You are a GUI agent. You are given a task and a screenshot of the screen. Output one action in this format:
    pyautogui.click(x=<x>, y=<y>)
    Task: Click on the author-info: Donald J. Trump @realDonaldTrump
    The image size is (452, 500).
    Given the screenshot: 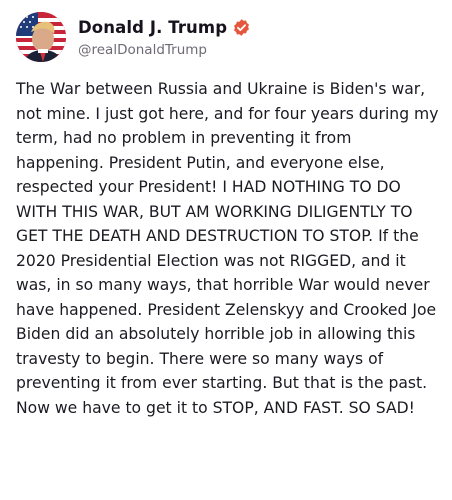 What is the action you would take?
    pyautogui.click(x=164, y=37)
    